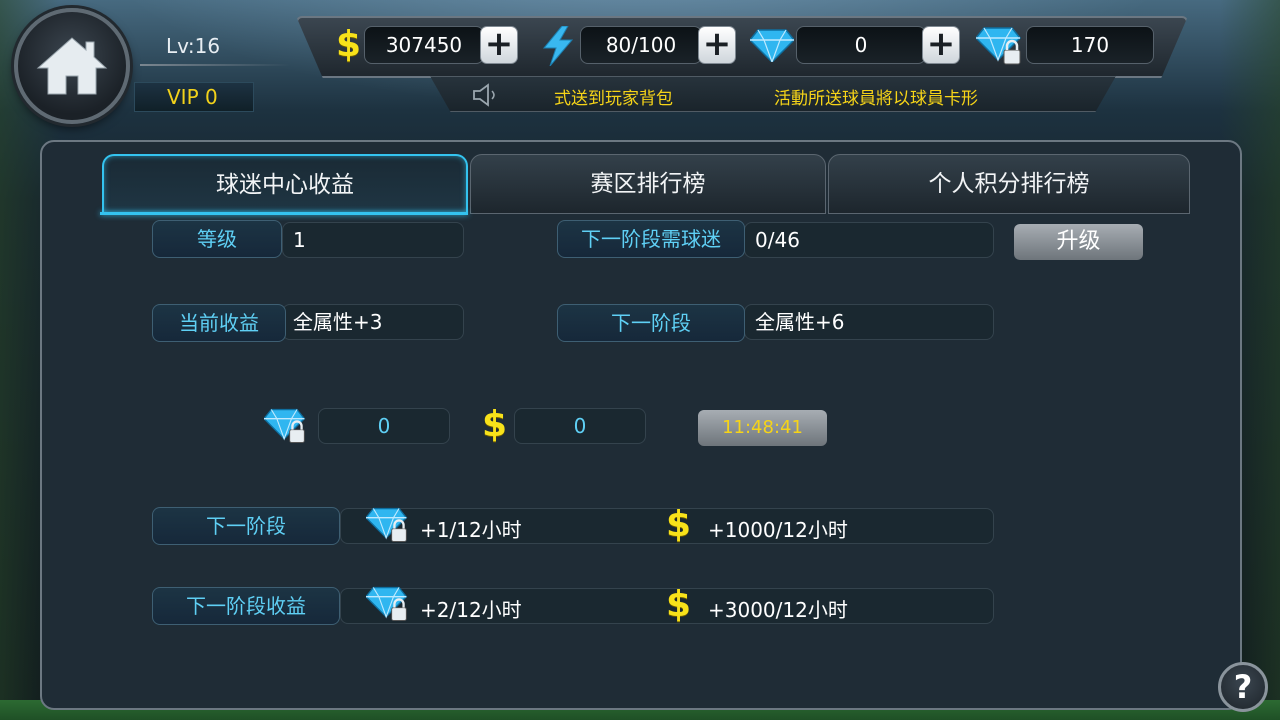  I want to click on collect-timer-button: 11:48:41, so click(762, 428).